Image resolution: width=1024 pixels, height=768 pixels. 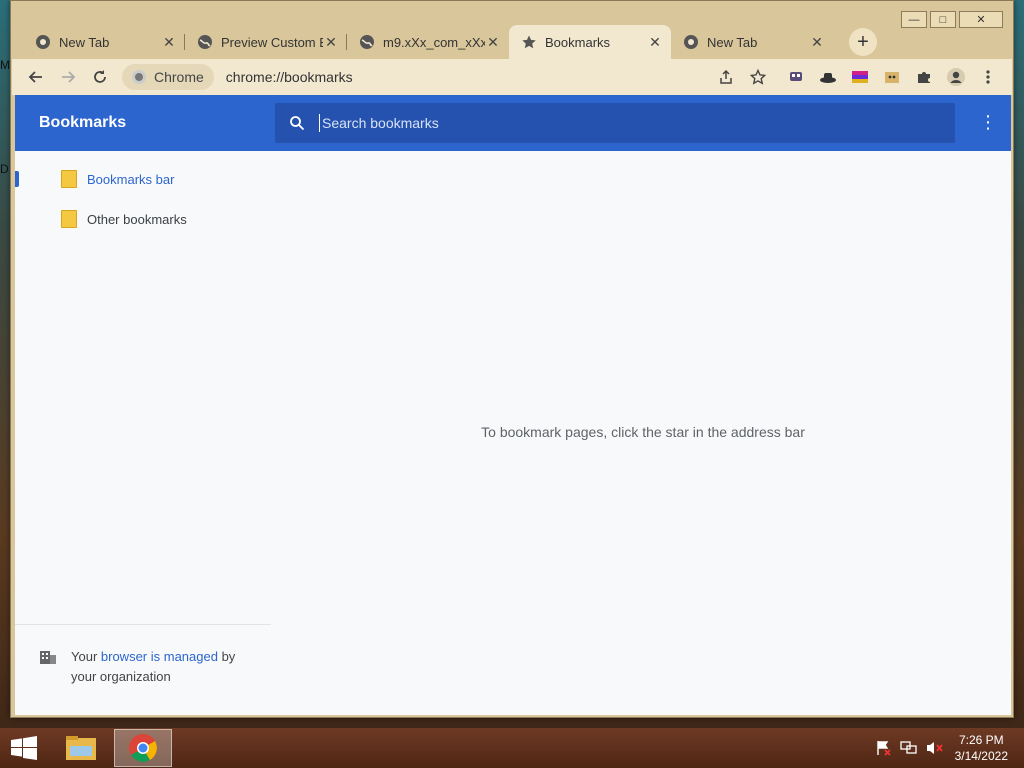 What do you see at coordinates (828, 77) in the screenshot?
I see `extension-hat-icon` at bounding box center [828, 77].